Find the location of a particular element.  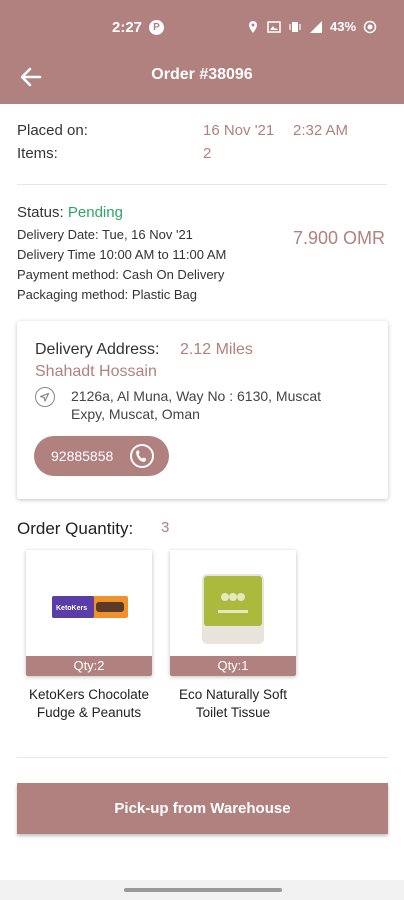

packaging-label: Packaging method: is located at coordinates (73, 294).